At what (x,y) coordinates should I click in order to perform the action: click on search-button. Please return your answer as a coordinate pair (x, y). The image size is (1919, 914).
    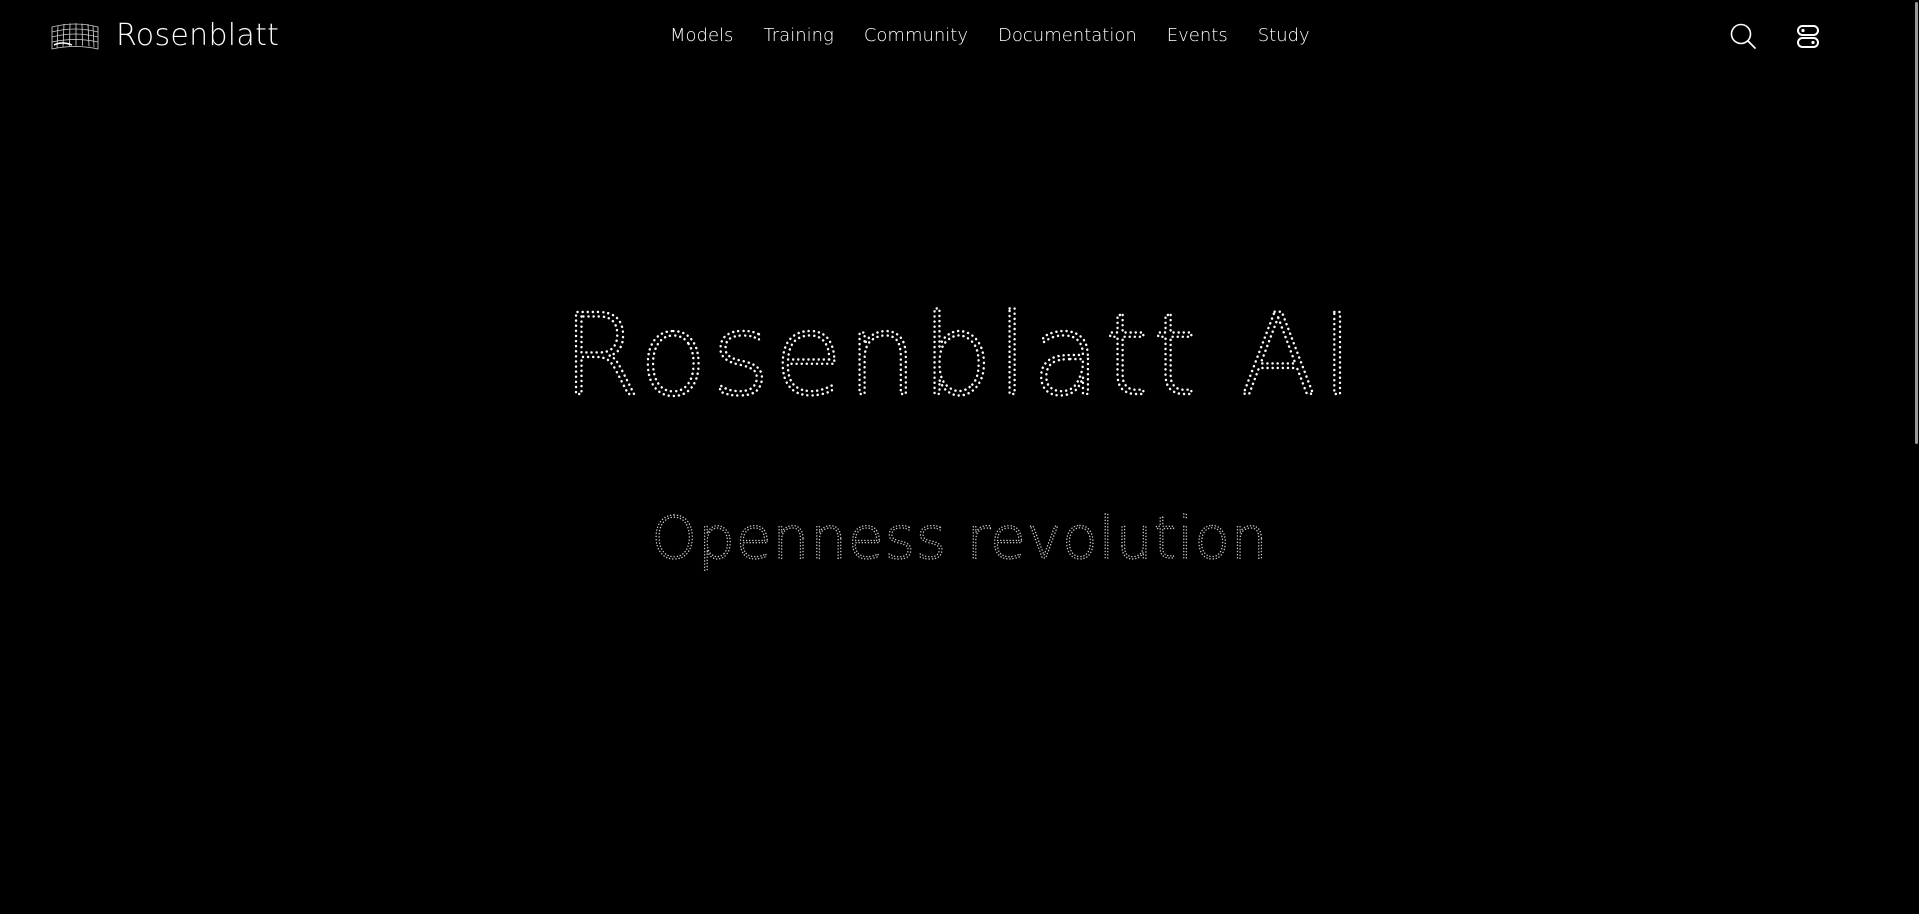
    Looking at the image, I should click on (1743, 36).